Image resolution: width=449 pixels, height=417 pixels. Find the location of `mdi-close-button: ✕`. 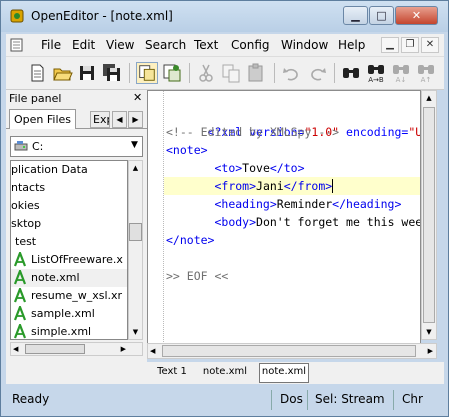

mdi-close-button: ✕ is located at coordinates (430, 45).